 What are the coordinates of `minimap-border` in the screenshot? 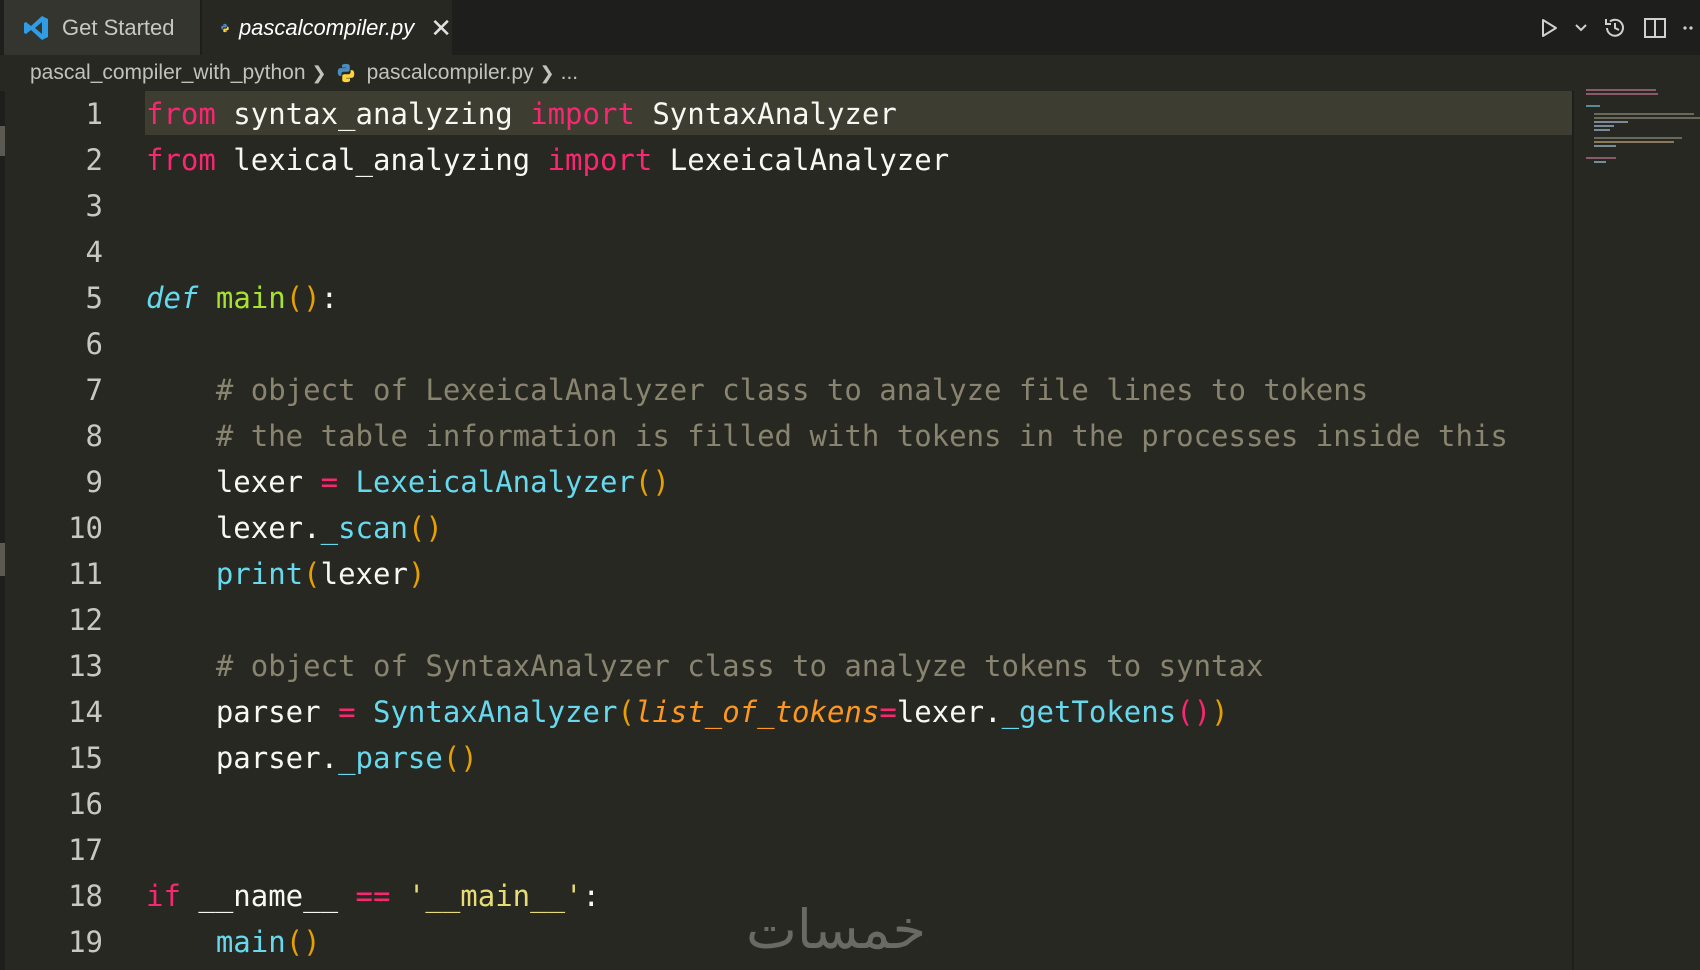 It's located at (1573, 530).